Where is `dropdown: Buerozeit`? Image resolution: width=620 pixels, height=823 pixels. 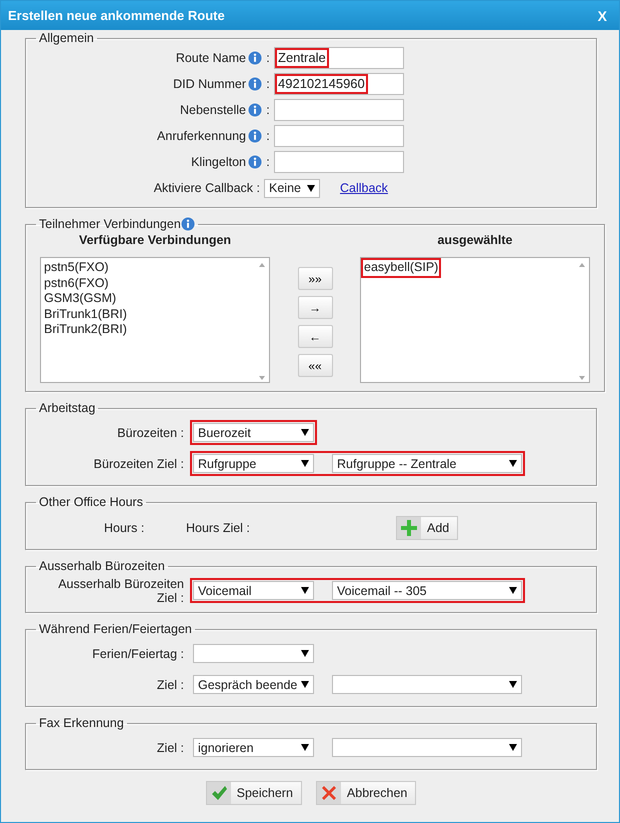 dropdown: Buerozeit is located at coordinates (253, 432).